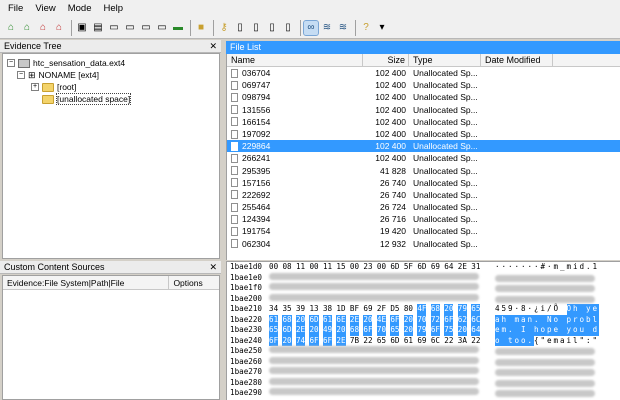 The height and width of the screenshot is (400, 620). Describe the element at coordinates (423, 393) in the screenshot. I see `hex-row: 1bae290` at that location.